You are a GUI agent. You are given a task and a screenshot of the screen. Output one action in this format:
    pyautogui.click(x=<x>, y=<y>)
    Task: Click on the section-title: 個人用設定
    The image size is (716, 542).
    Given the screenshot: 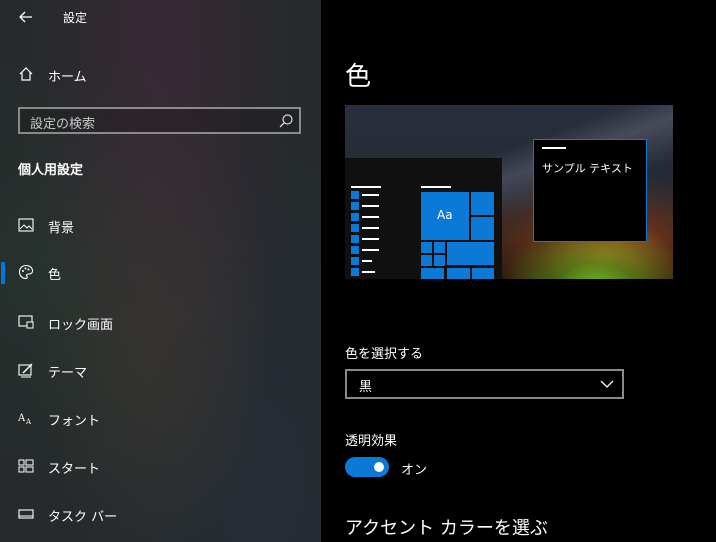 What is the action you would take?
    pyautogui.click(x=51, y=170)
    